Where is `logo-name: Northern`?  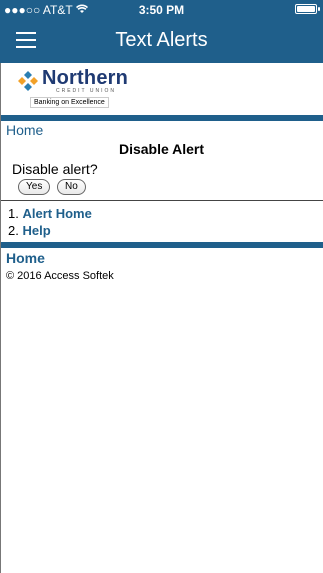
logo-name: Northern is located at coordinates (85, 78).